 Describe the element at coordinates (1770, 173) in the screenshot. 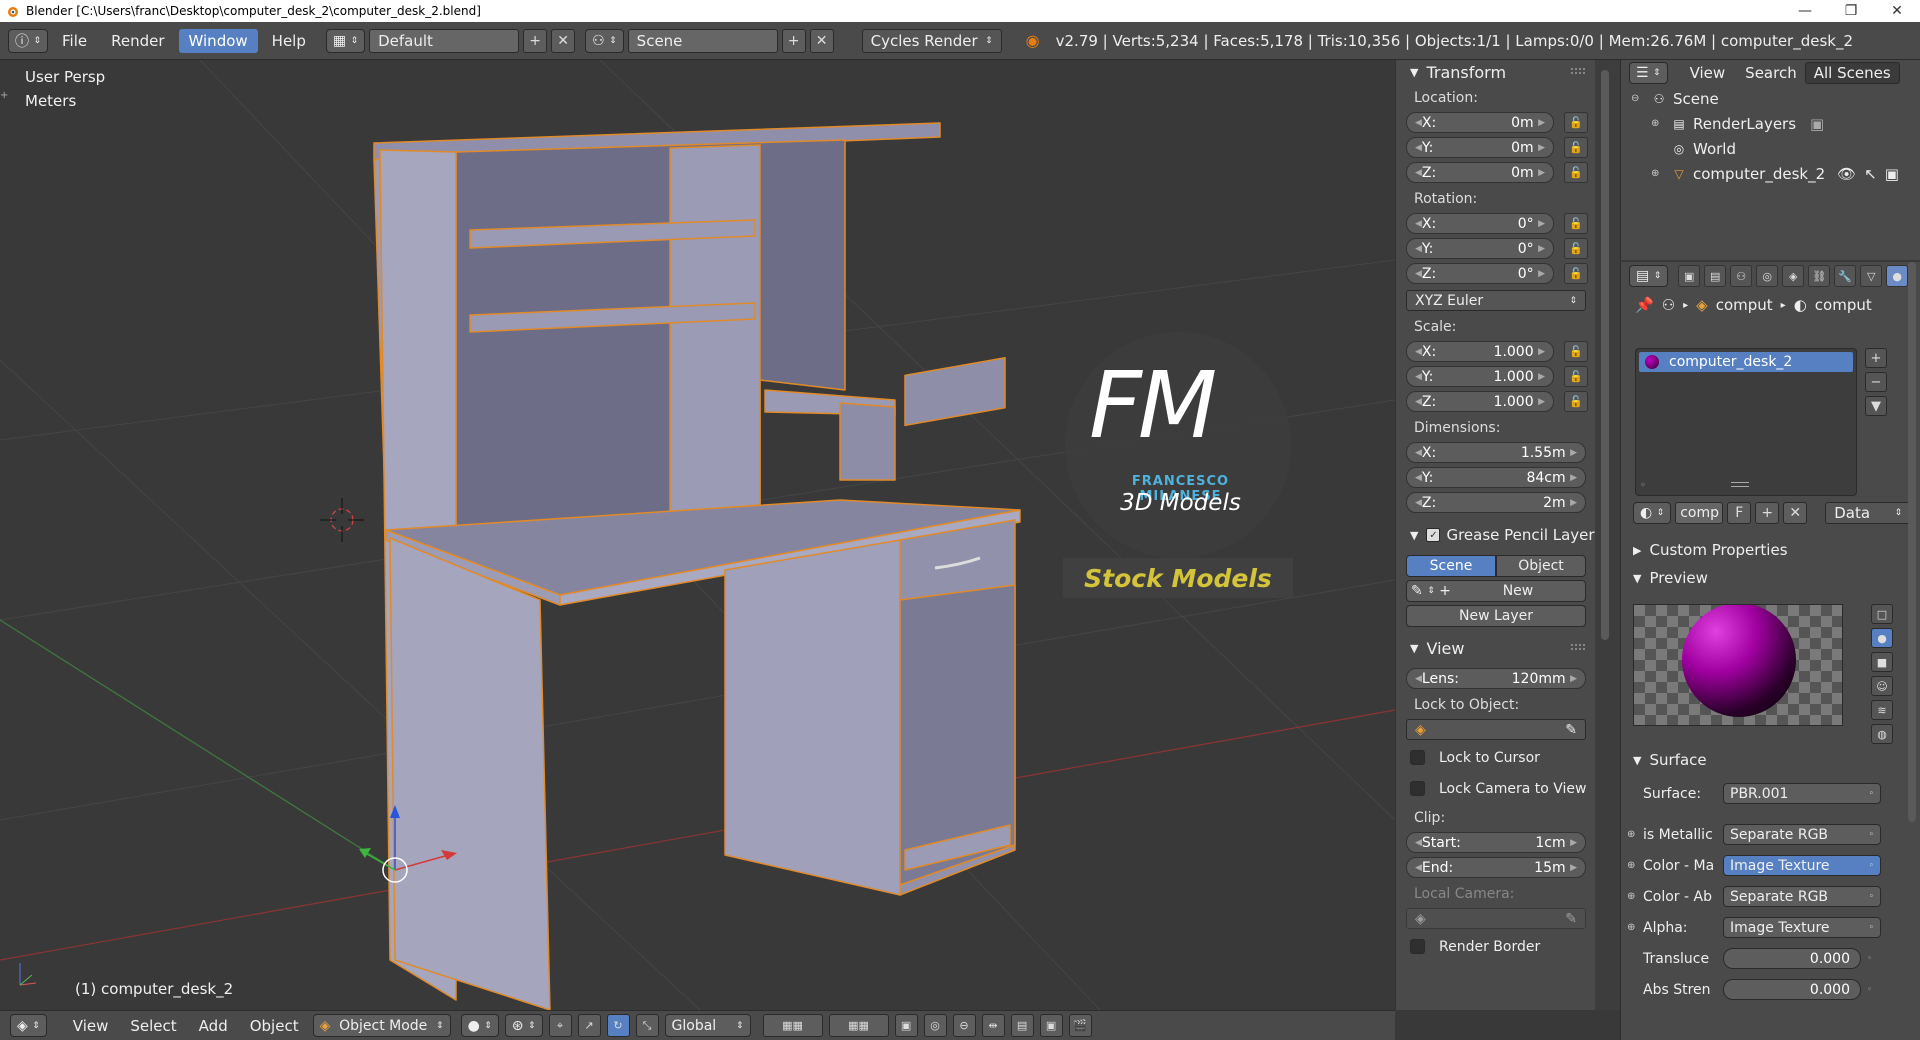

I see `tree-item-computer-desk: ⊕ ▽ computer_desk_2 👁 ↖ ▣` at that location.